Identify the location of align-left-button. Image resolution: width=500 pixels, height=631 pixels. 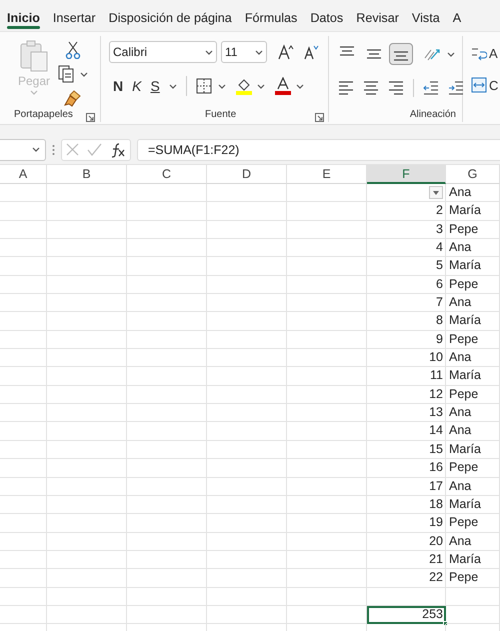
(346, 88).